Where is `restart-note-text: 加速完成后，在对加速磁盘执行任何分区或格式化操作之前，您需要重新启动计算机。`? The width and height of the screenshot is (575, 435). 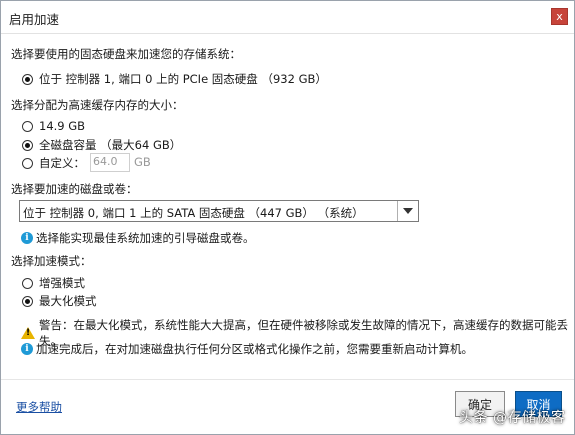
restart-note-text: 加速完成后，在对加速磁盘执行任何分区或格式化操作之前，您需要重新启动计算机。 is located at coordinates (254, 349).